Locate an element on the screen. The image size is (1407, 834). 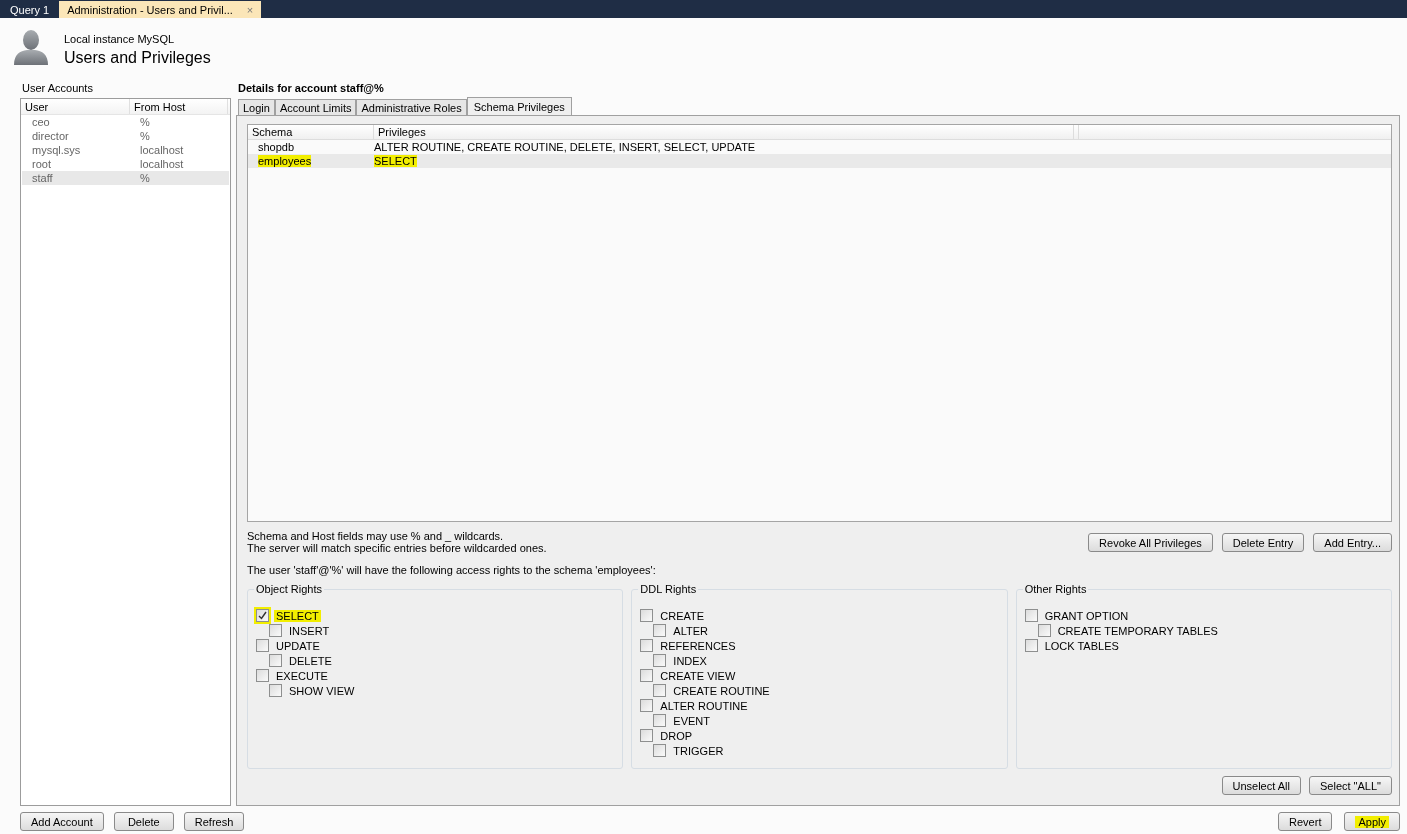
document-tab: Query 1 is located at coordinates (30, 9).